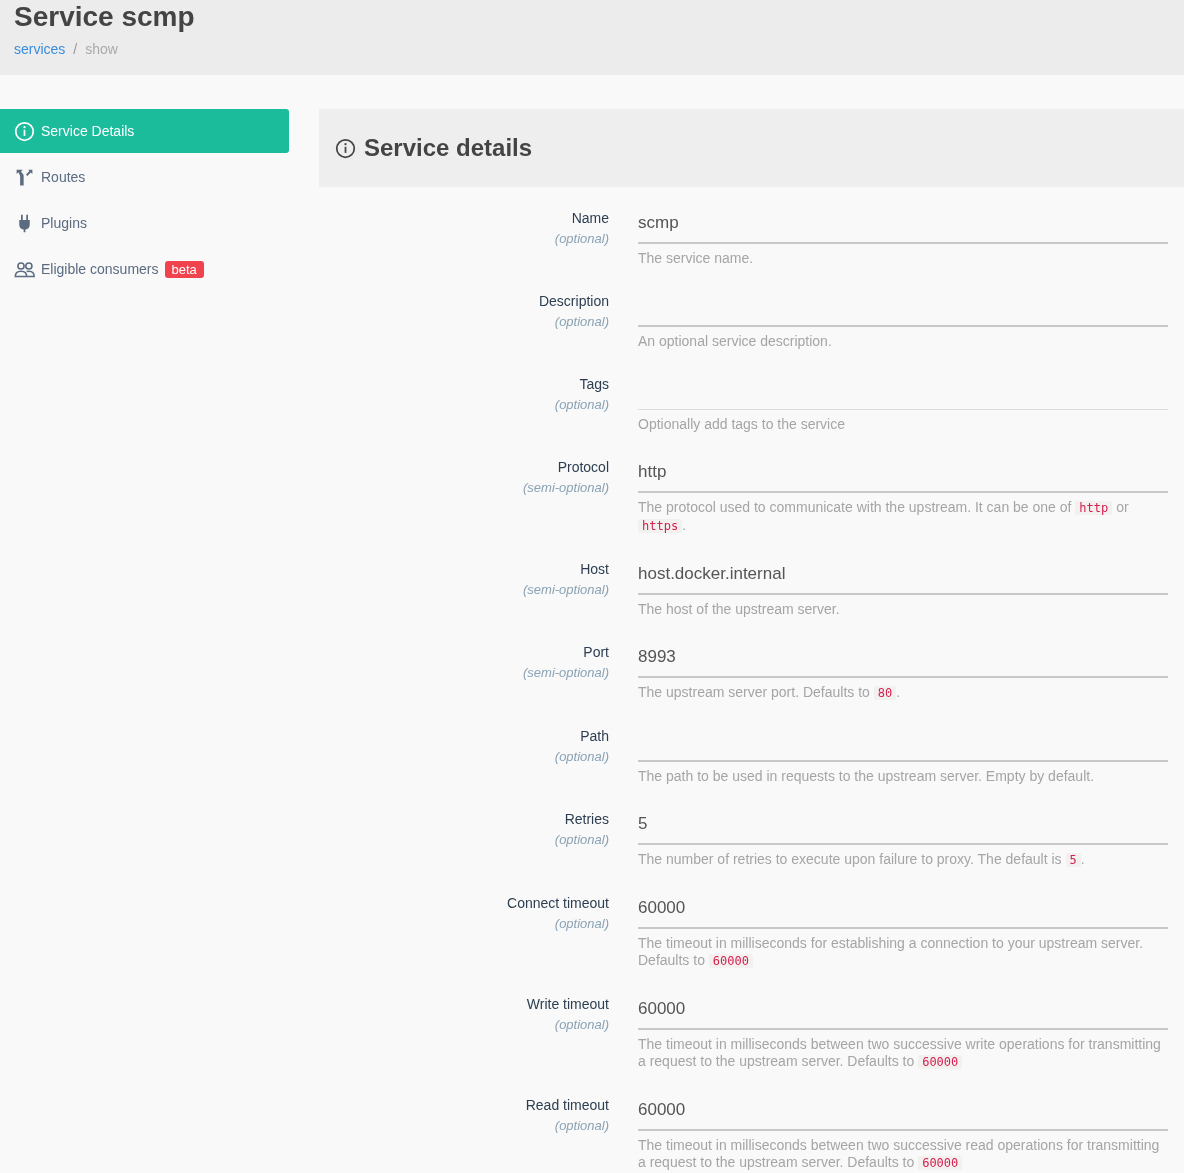 The width and height of the screenshot is (1184, 1173). Describe the element at coordinates (593, 384) in the screenshot. I see `field-label: Tags` at that location.